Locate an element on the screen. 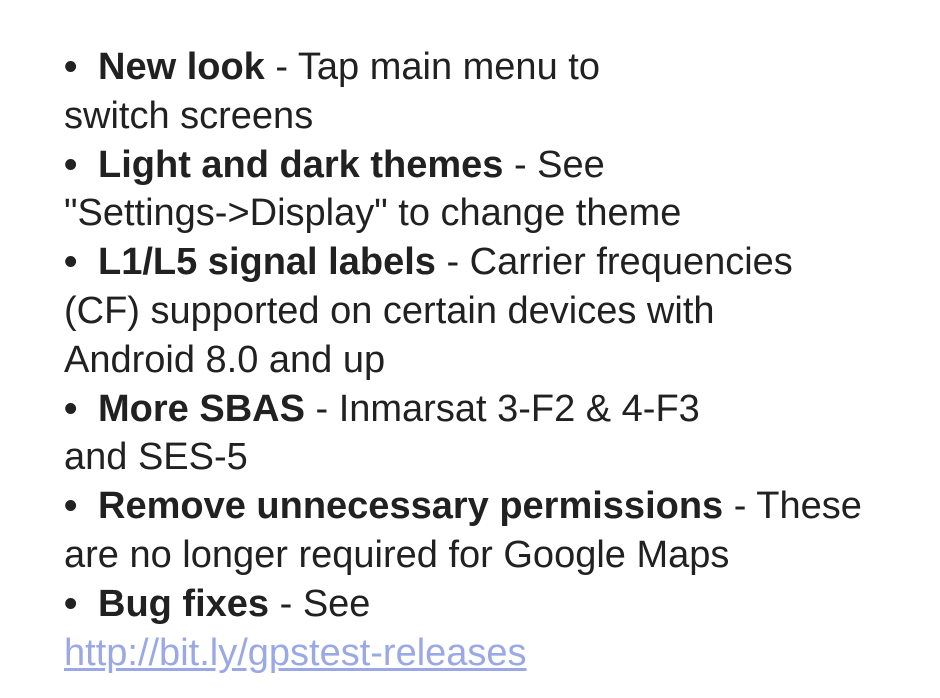  release-note-text: (CF) supported on certain devices with is located at coordinates (389, 310).